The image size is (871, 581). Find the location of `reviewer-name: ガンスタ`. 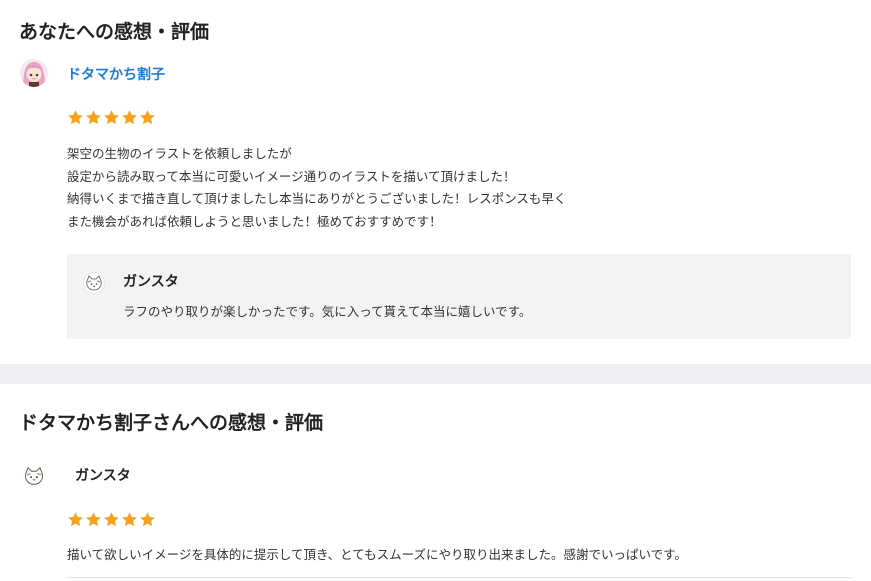

reviewer-name: ガンスタ is located at coordinates (103, 476).